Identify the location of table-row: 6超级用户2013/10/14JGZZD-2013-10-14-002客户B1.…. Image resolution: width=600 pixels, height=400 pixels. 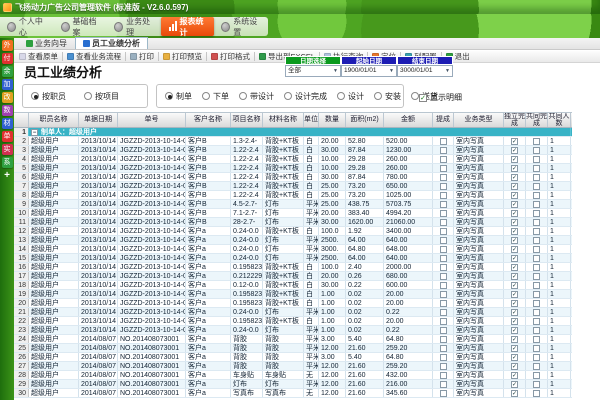
(293, 177).